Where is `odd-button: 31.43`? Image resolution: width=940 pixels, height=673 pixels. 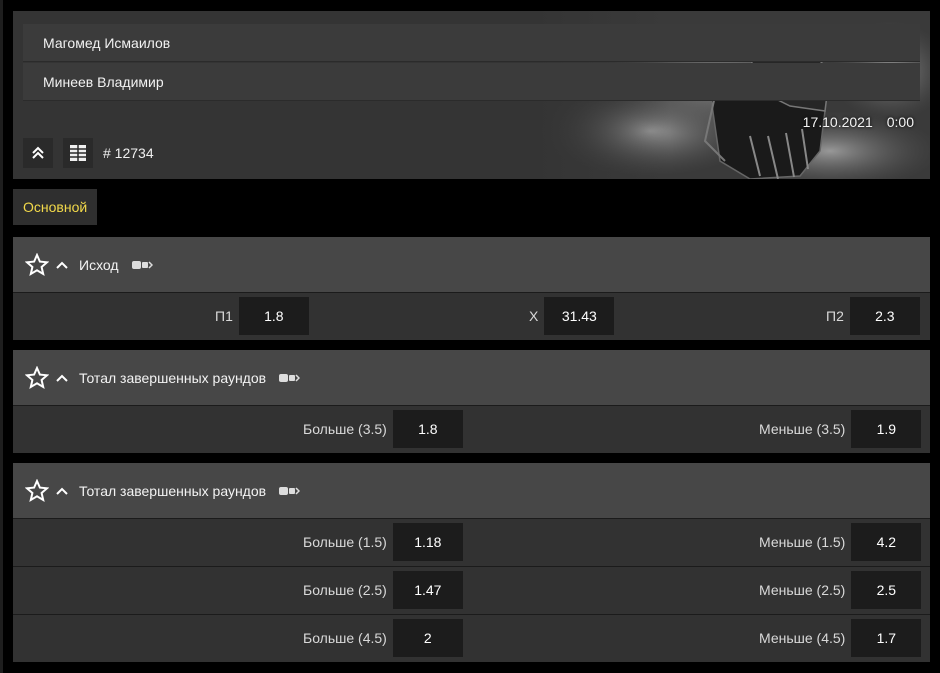
odd-button: 31.43 is located at coordinates (579, 316).